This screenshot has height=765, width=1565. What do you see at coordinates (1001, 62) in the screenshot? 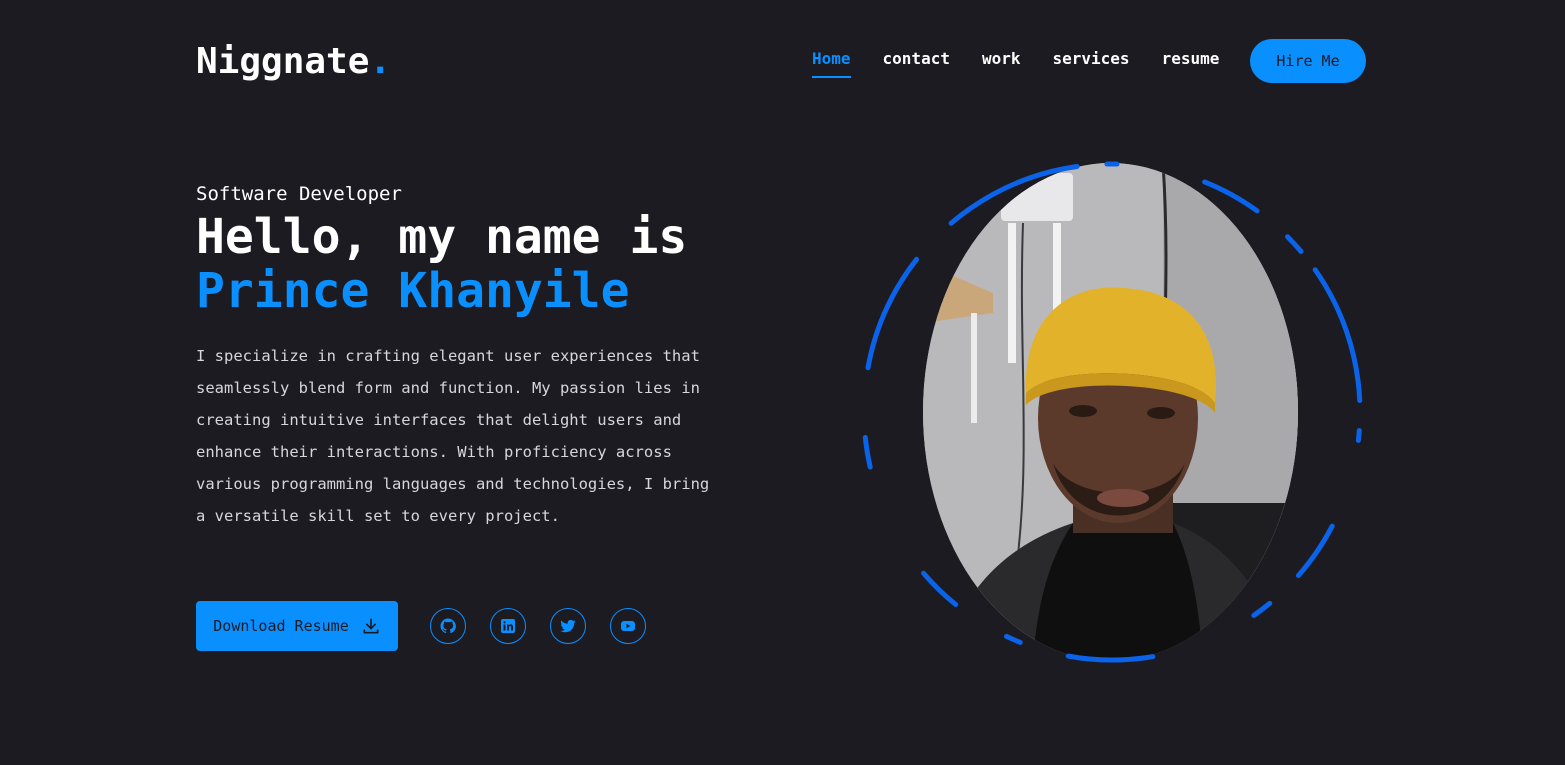
I see `nav-work: work` at bounding box center [1001, 62].